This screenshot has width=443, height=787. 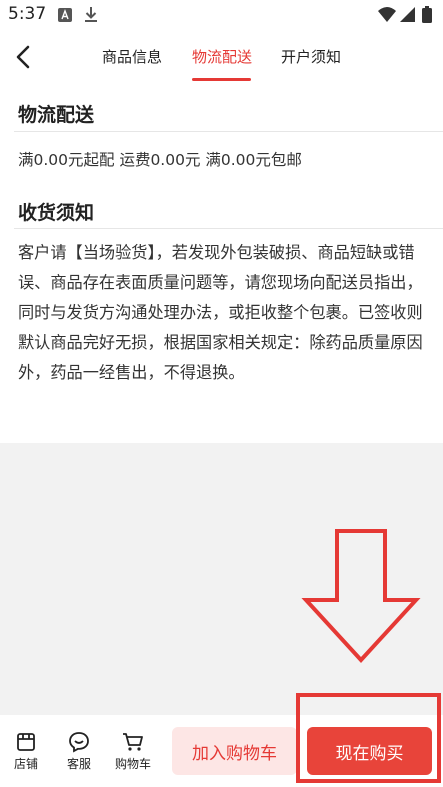 What do you see at coordinates (91, 17) in the screenshot?
I see `download-icon` at bounding box center [91, 17].